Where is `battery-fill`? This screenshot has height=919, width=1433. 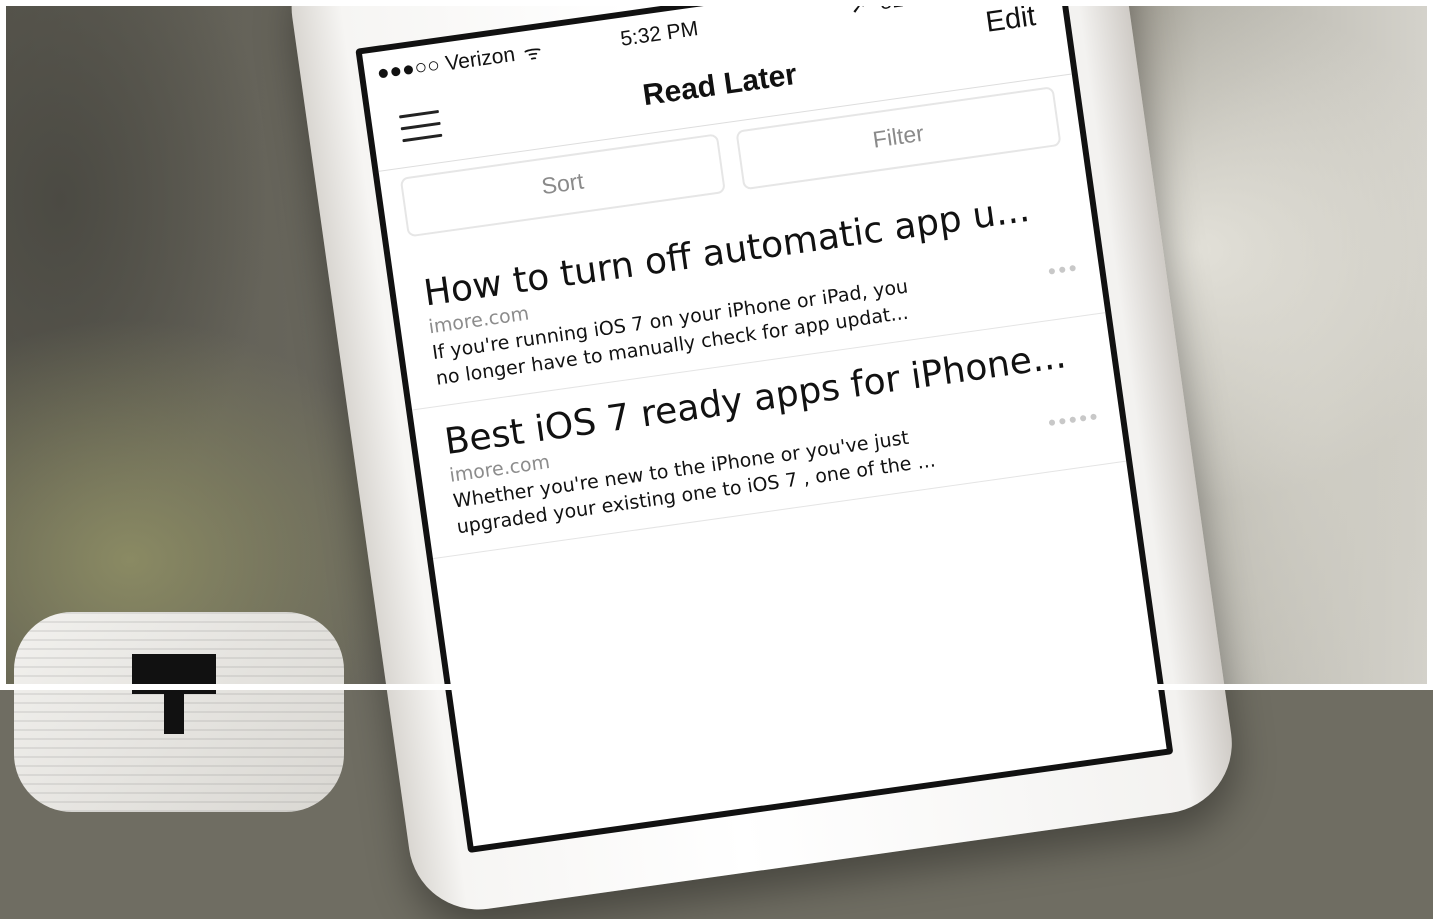 battery-fill is located at coordinates (957, 1).